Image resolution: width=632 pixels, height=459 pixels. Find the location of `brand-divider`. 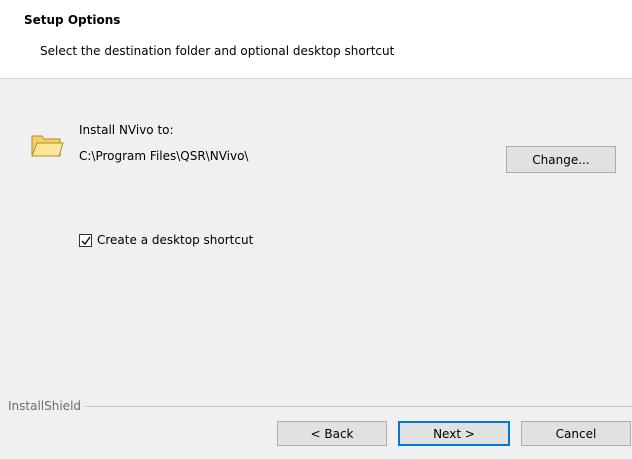

brand-divider is located at coordinates (358, 406).